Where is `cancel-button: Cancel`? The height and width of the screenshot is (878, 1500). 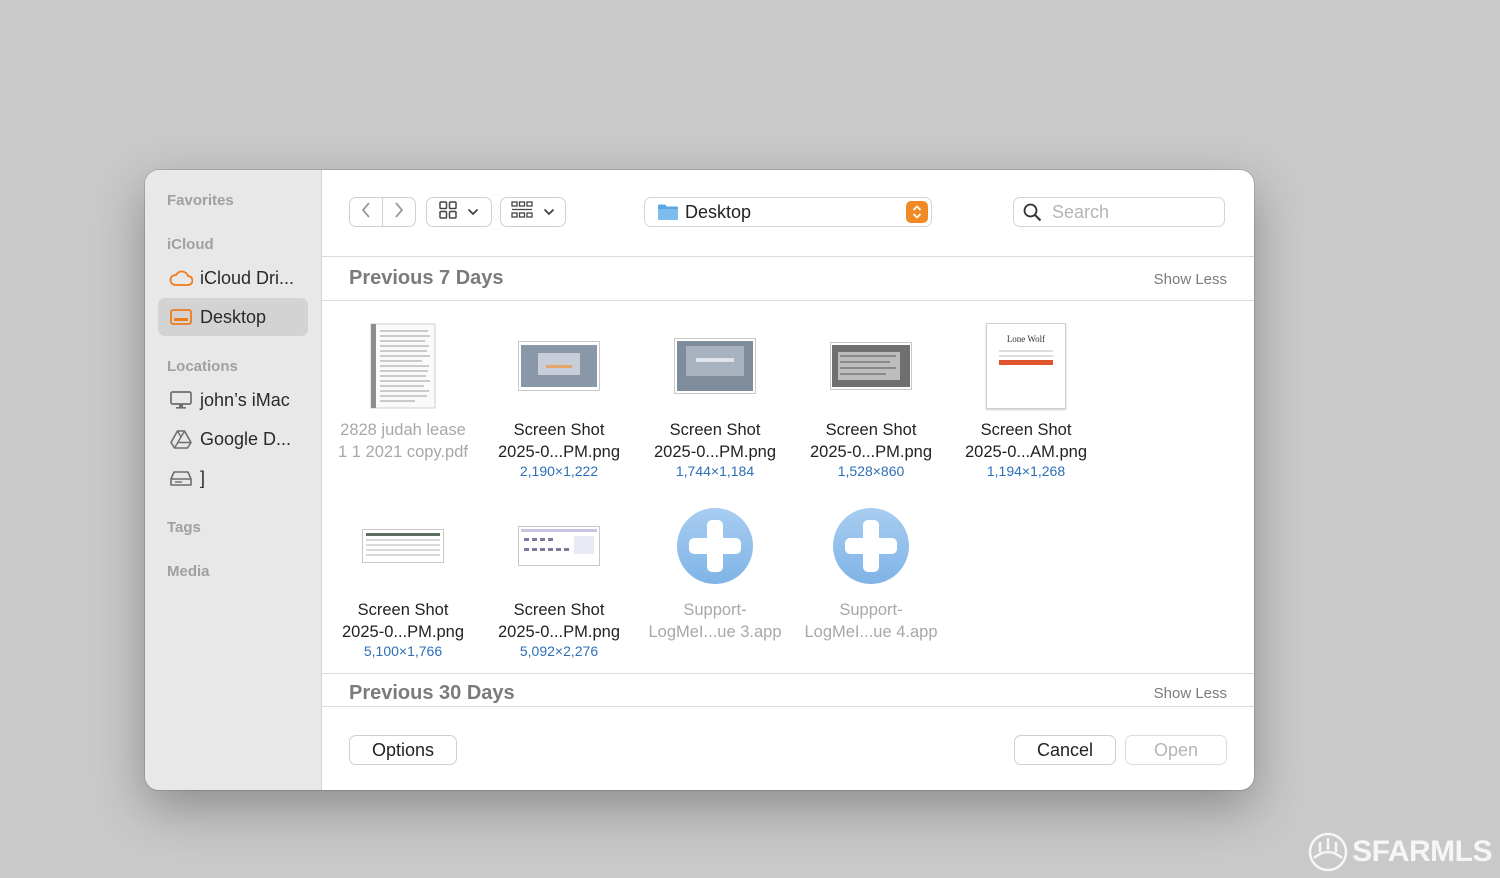
cancel-button: Cancel is located at coordinates (1065, 750).